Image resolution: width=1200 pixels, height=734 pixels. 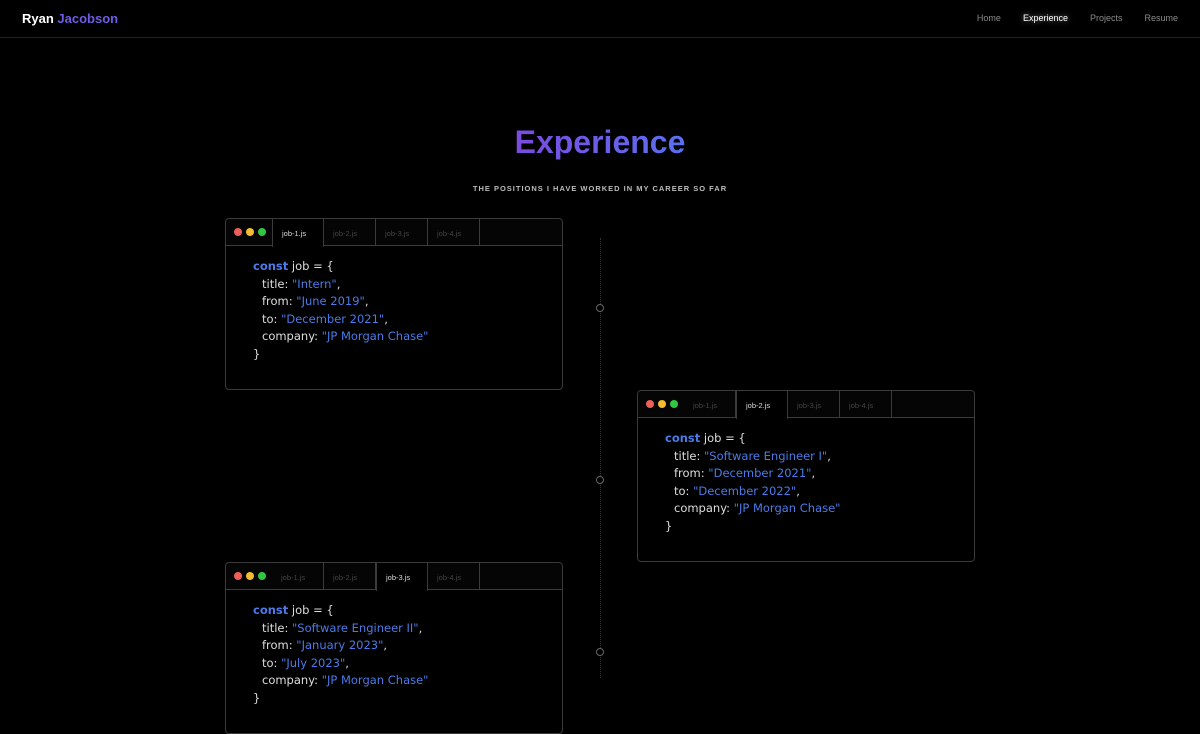 What do you see at coordinates (314, 283) in the screenshot?
I see `code-value-title: "Intern"` at bounding box center [314, 283].